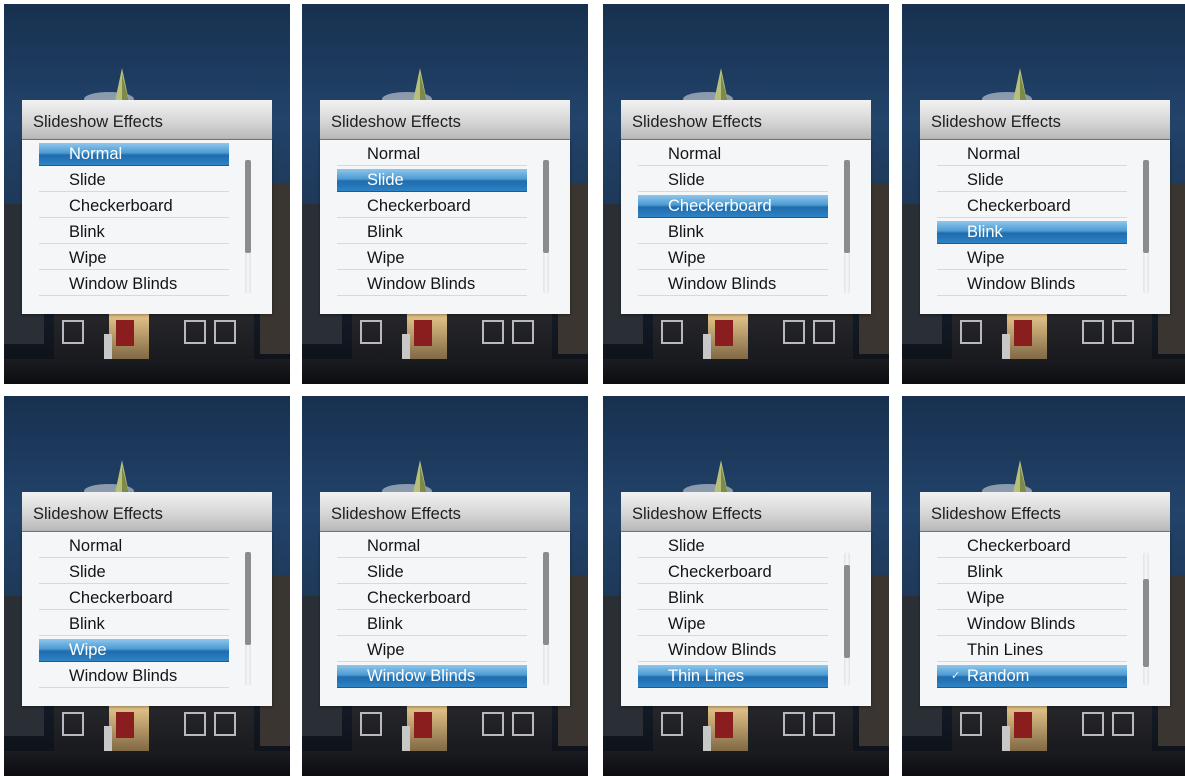 The height and width of the screenshot is (778, 1185). Describe the element at coordinates (686, 180) in the screenshot. I see `effect-item-label: Slide` at that location.